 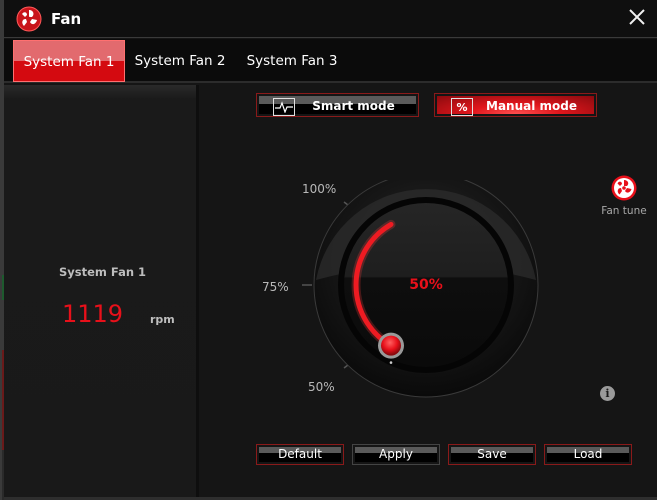 What do you see at coordinates (637, 17) in the screenshot?
I see `close-icon` at bounding box center [637, 17].